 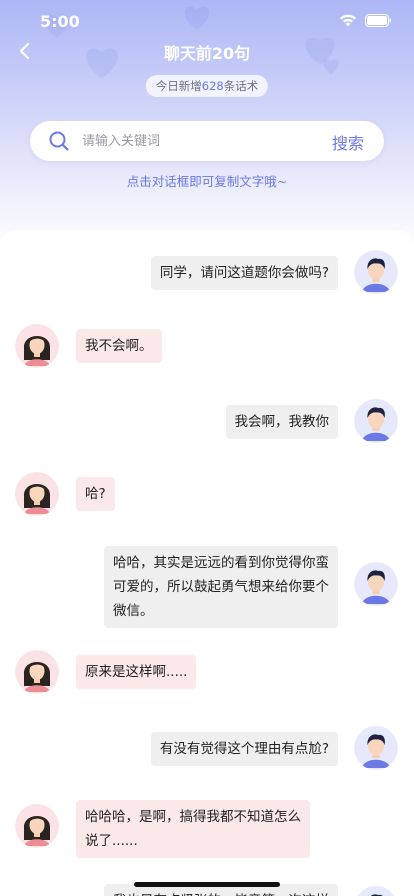 What do you see at coordinates (244, 749) in the screenshot?
I see `message-bubble: 有没有觉得这个理由有点尬?` at bounding box center [244, 749].